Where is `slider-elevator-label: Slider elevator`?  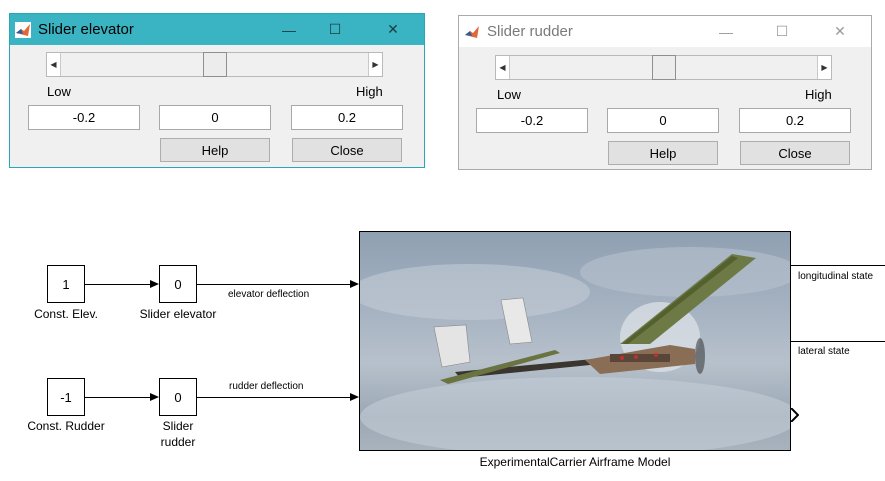 slider-elevator-label: Slider elevator is located at coordinates (178, 314).